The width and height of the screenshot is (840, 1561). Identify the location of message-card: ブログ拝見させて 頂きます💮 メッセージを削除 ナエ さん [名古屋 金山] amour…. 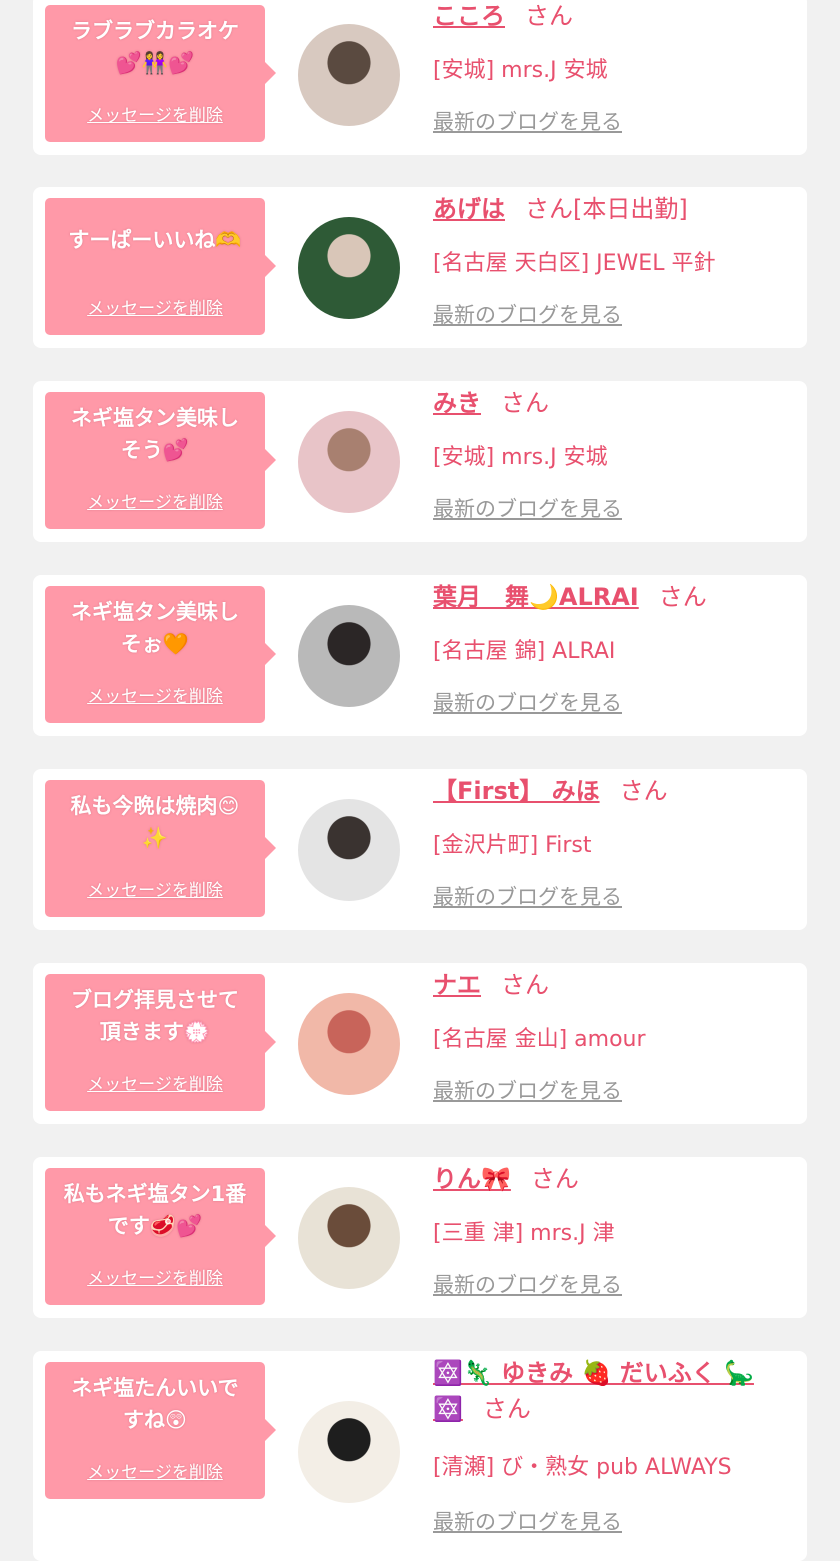
(420, 1043).